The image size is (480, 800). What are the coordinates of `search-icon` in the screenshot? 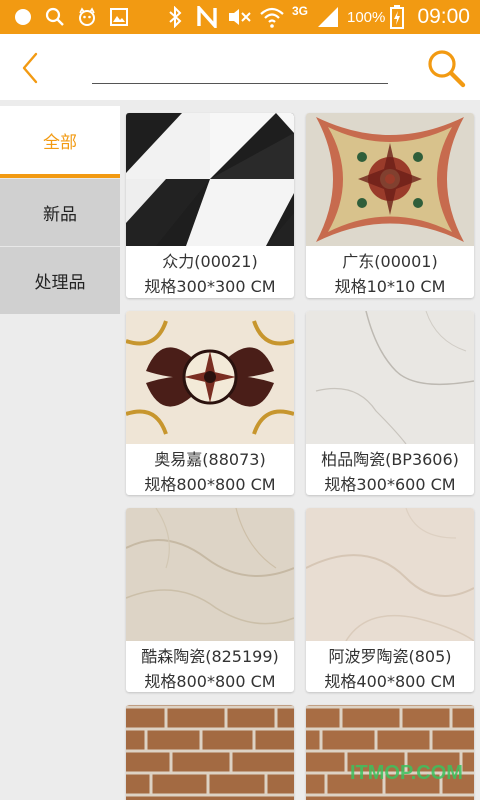 It's located at (55, 17).